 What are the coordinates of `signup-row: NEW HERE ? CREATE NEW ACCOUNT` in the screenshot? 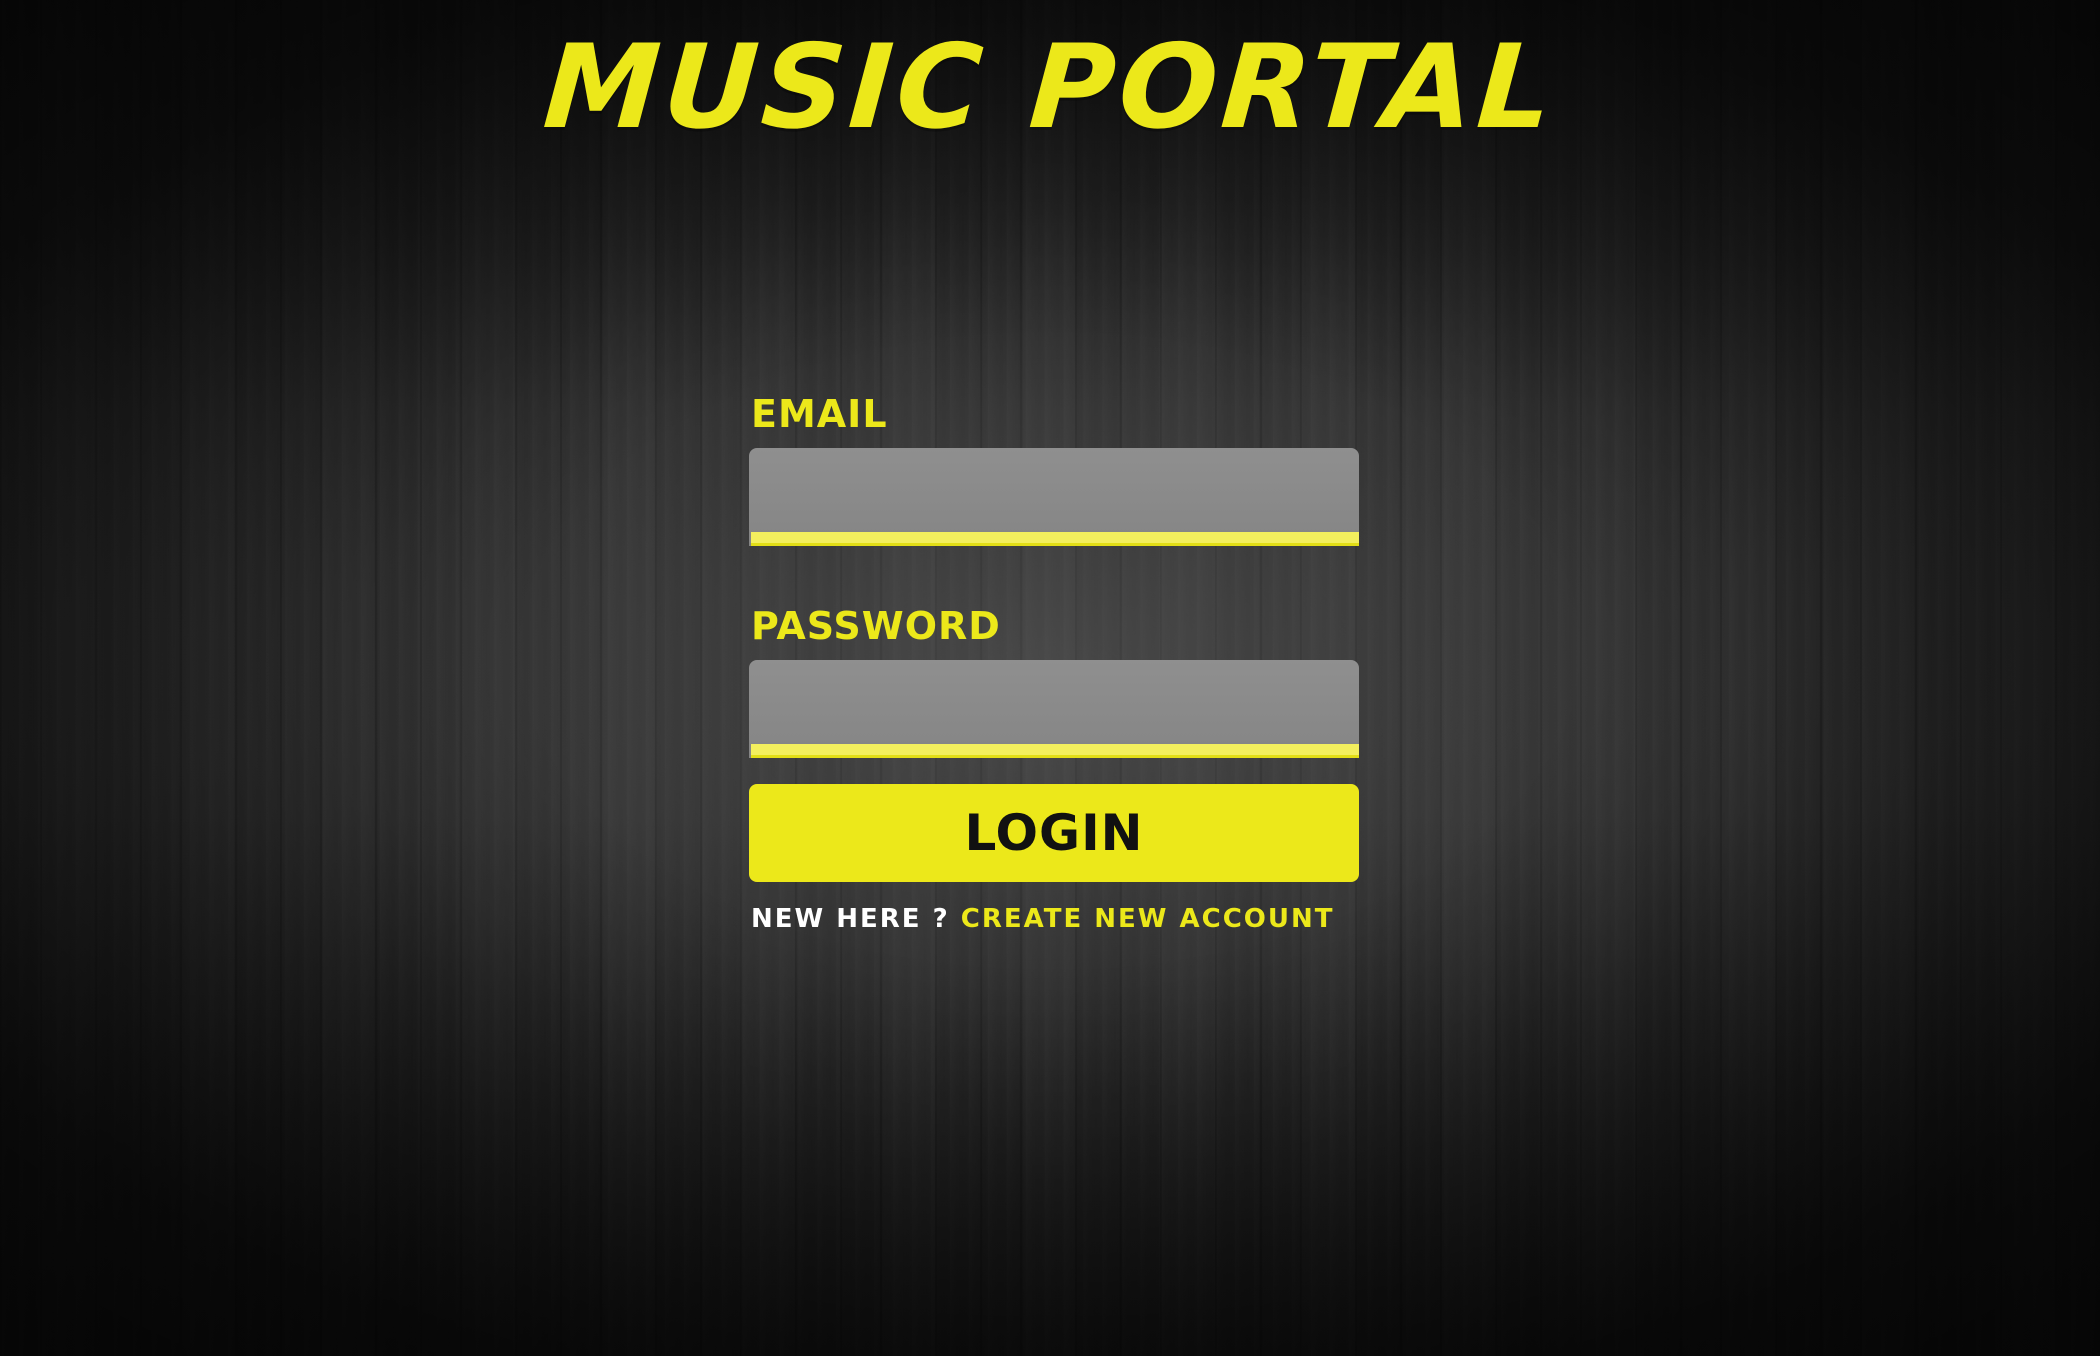 It's located at (1055, 919).